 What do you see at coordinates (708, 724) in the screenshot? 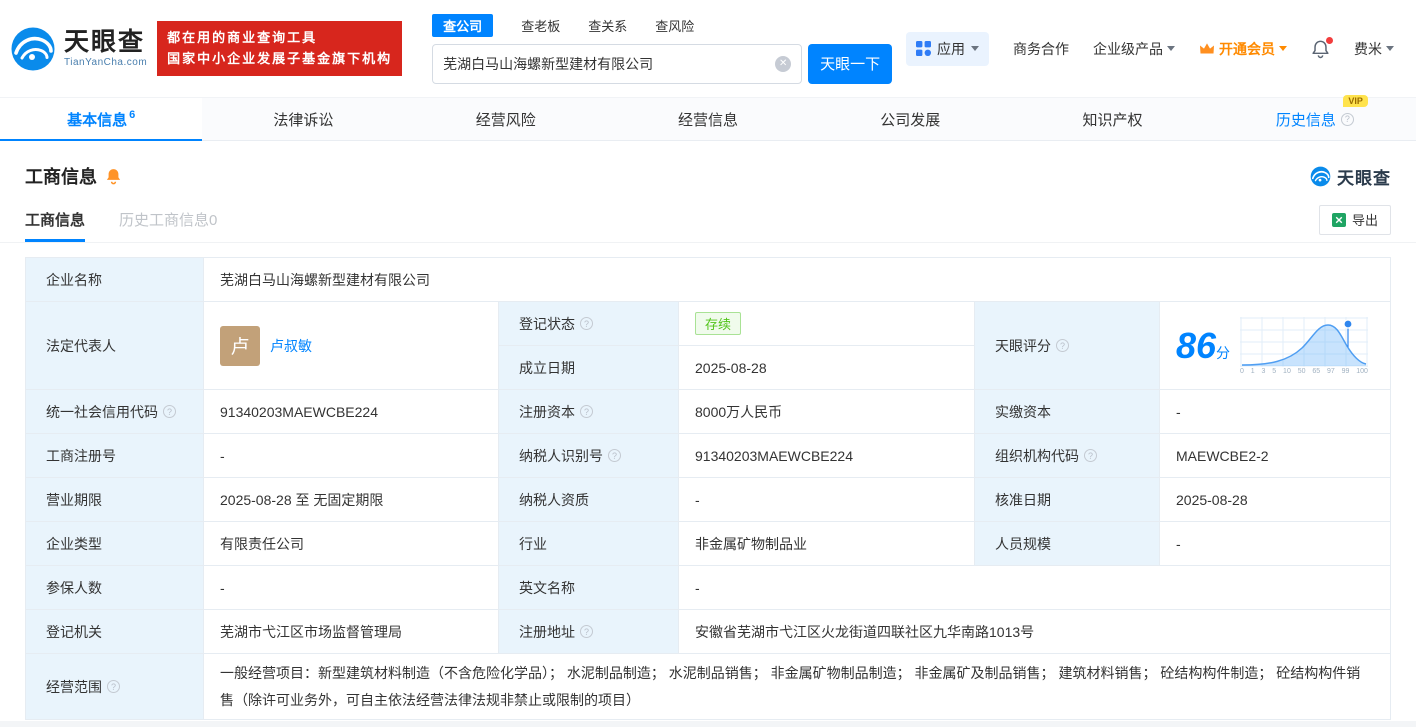
I see `footer-strip` at bounding box center [708, 724].